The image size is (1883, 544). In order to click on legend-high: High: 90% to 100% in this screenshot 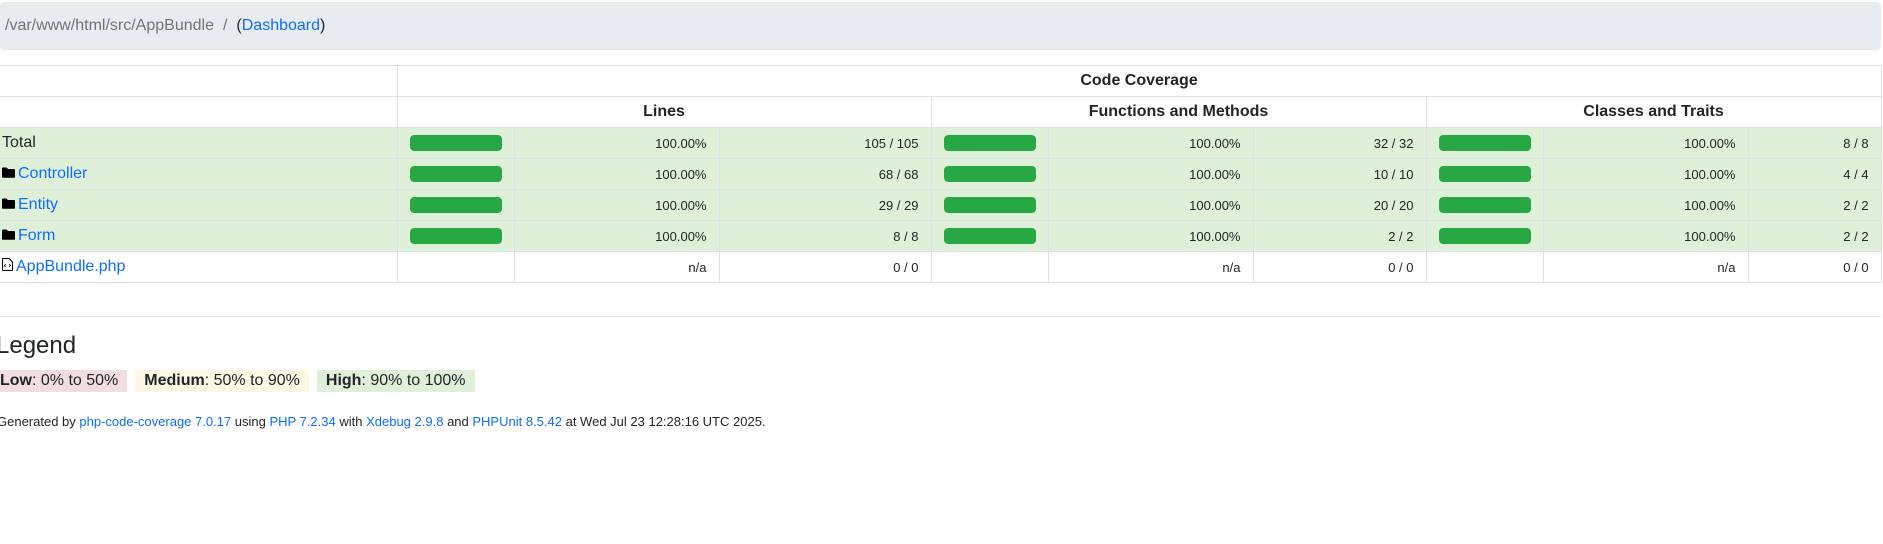, I will do `click(395, 381)`.